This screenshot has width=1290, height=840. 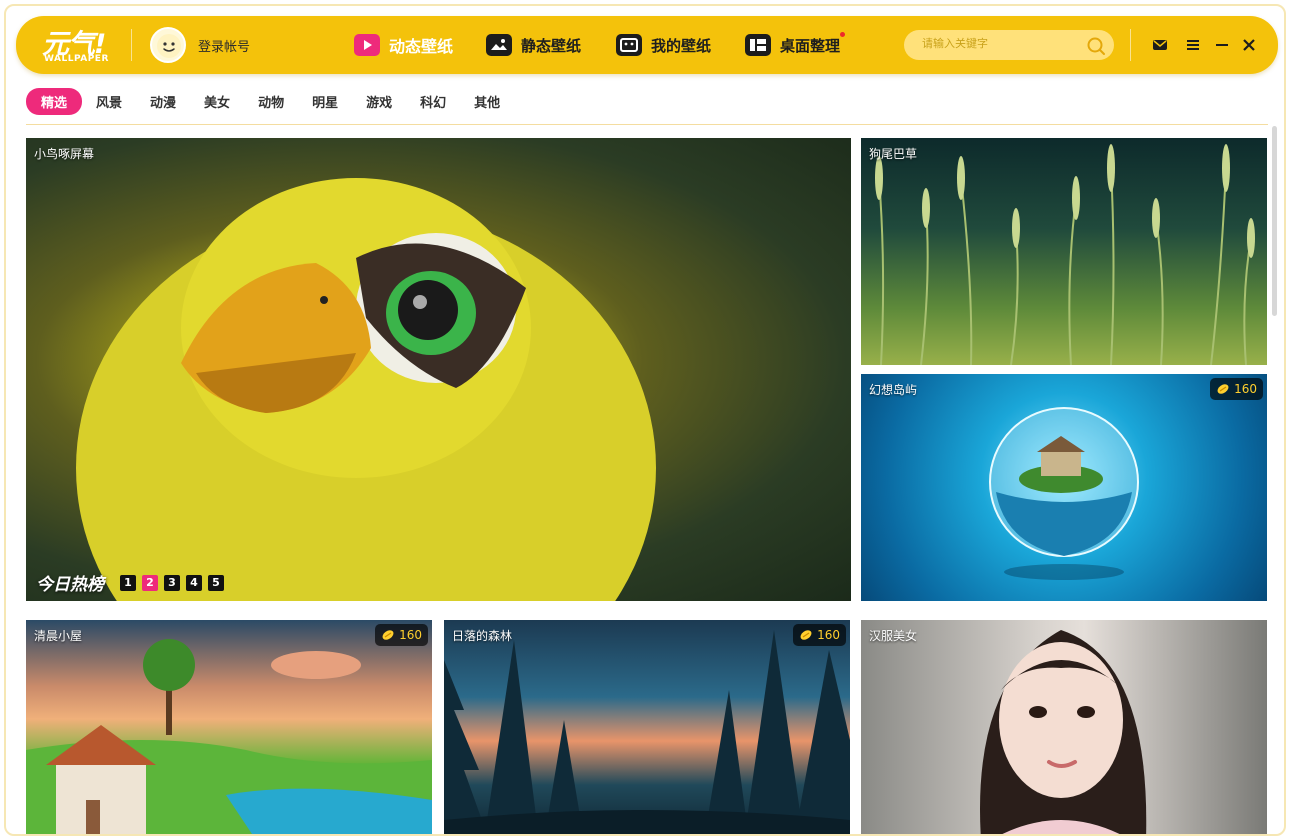 I want to click on app-logo: 元气! WALLPAPER, so click(x=78, y=45).